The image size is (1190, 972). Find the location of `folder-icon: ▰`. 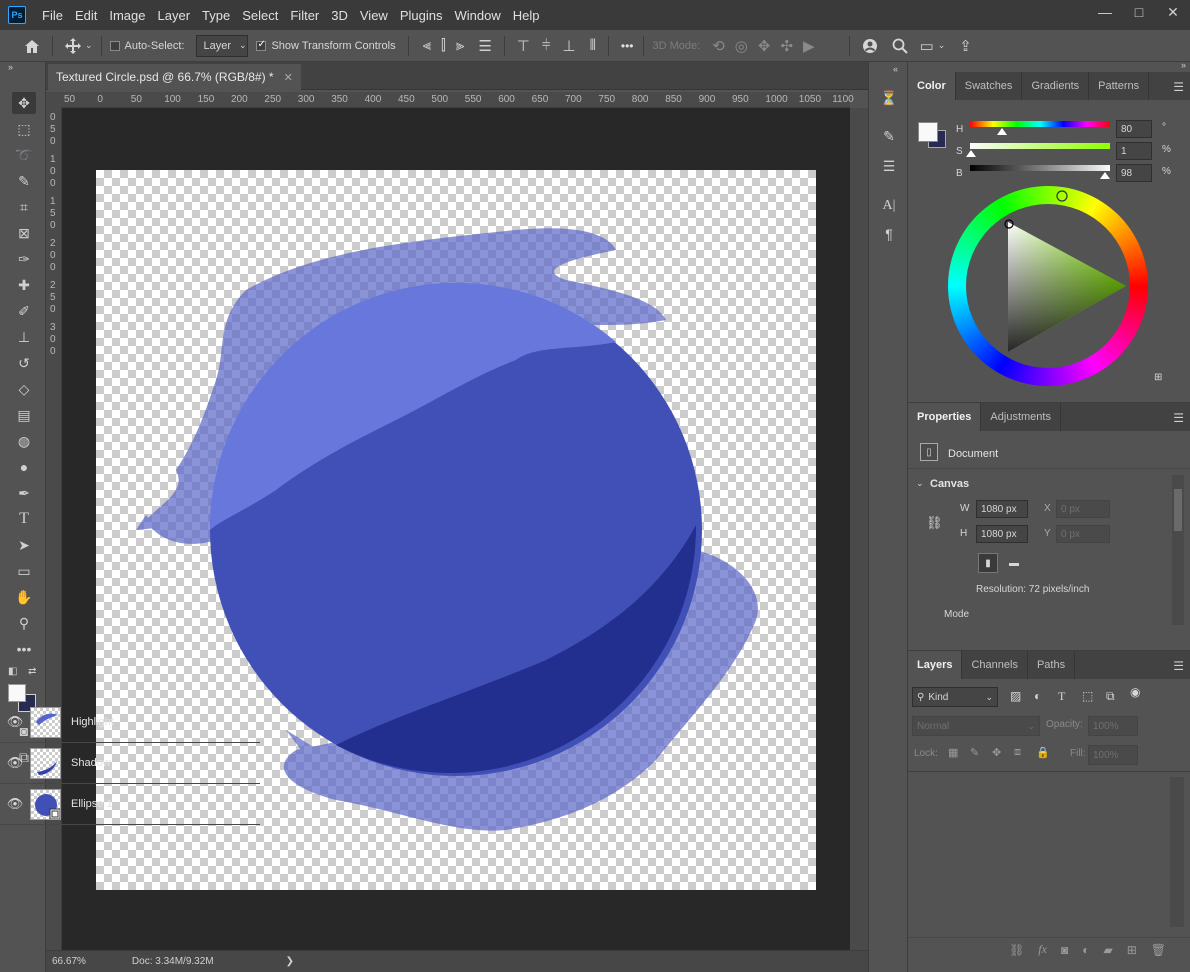

folder-icon: ▰ is located at coordinates (1107, 950).